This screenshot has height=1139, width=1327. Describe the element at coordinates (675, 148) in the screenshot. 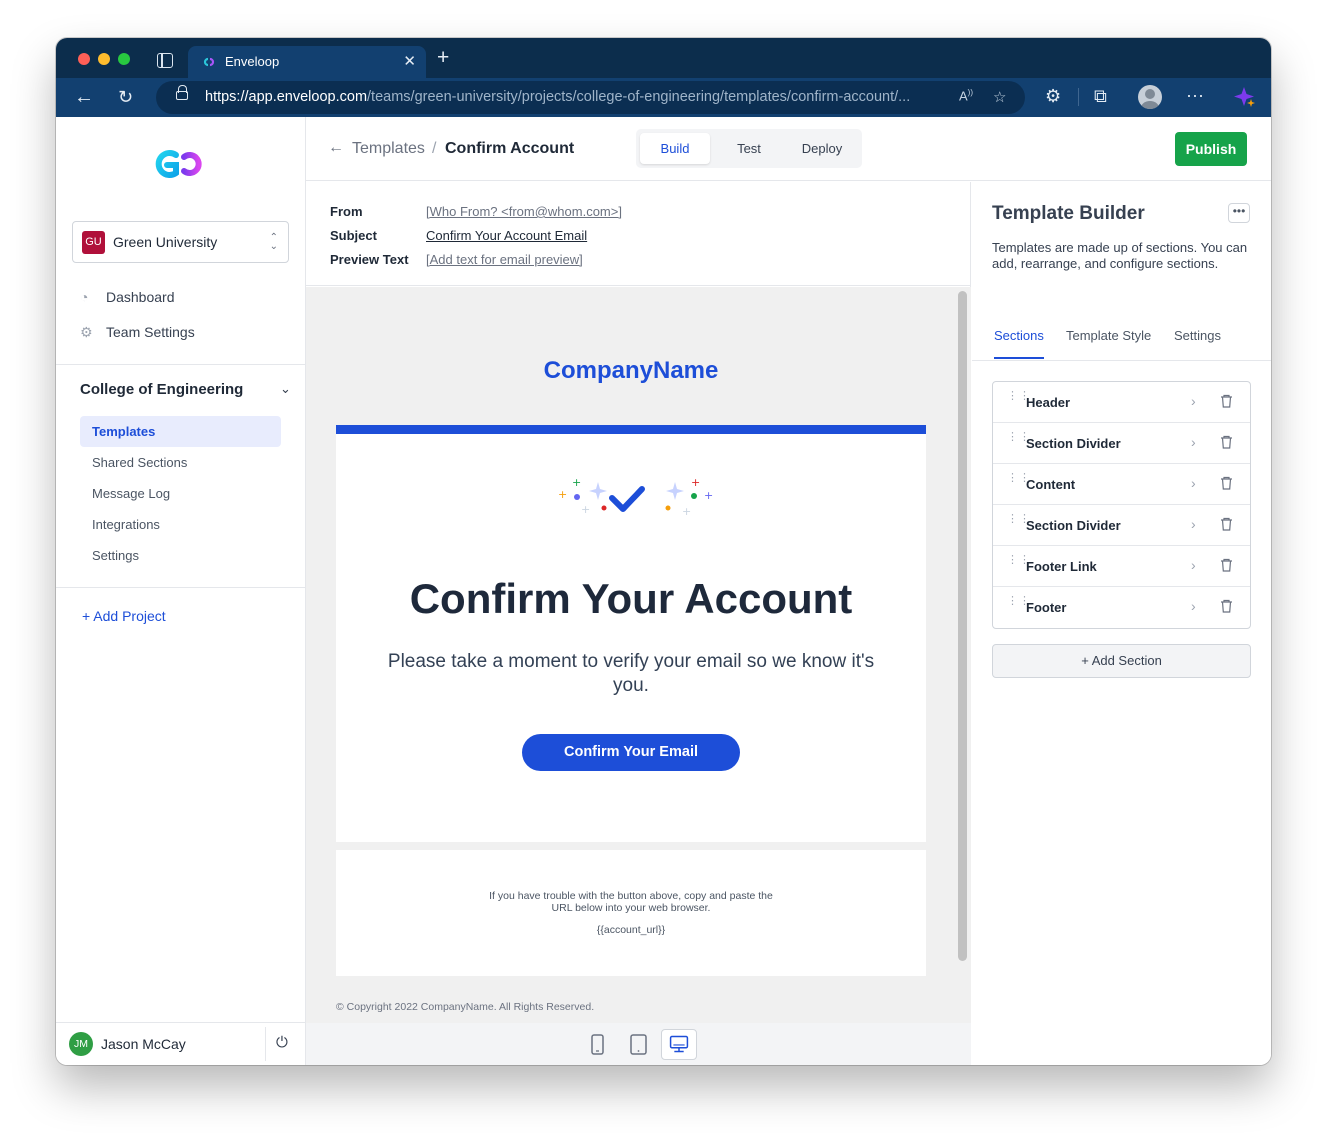

I see `tab-build: Build` at that location.